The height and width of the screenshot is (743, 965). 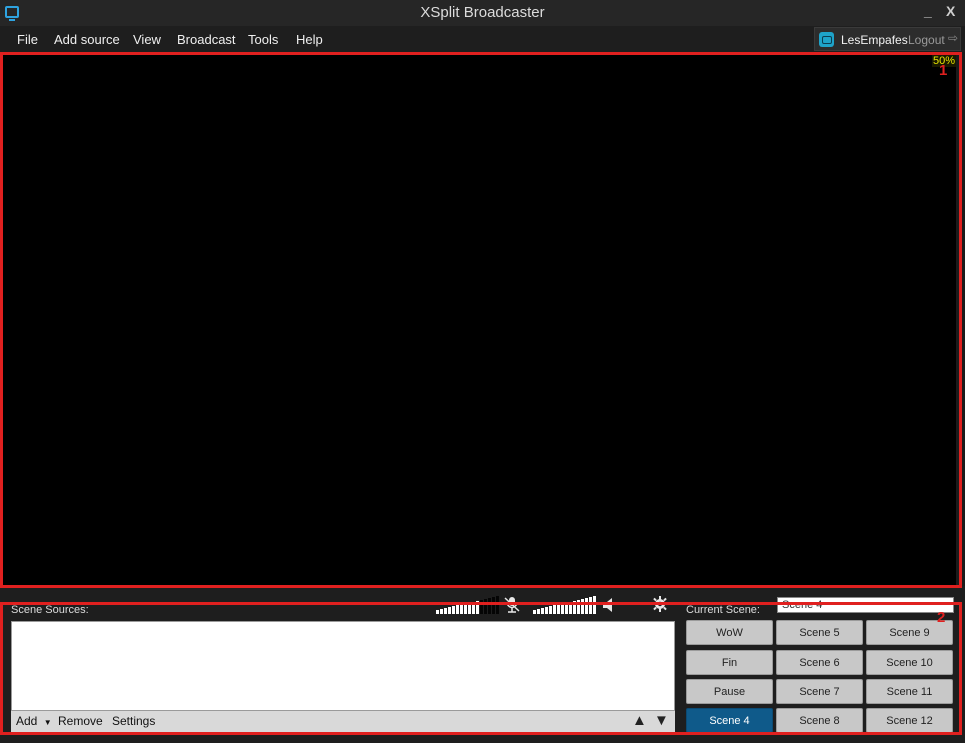 What do you see at coordinates (953, 38) in the screenshot?
I see `logout-arrow-icon: ⇨` at bounding box center [953, 38].